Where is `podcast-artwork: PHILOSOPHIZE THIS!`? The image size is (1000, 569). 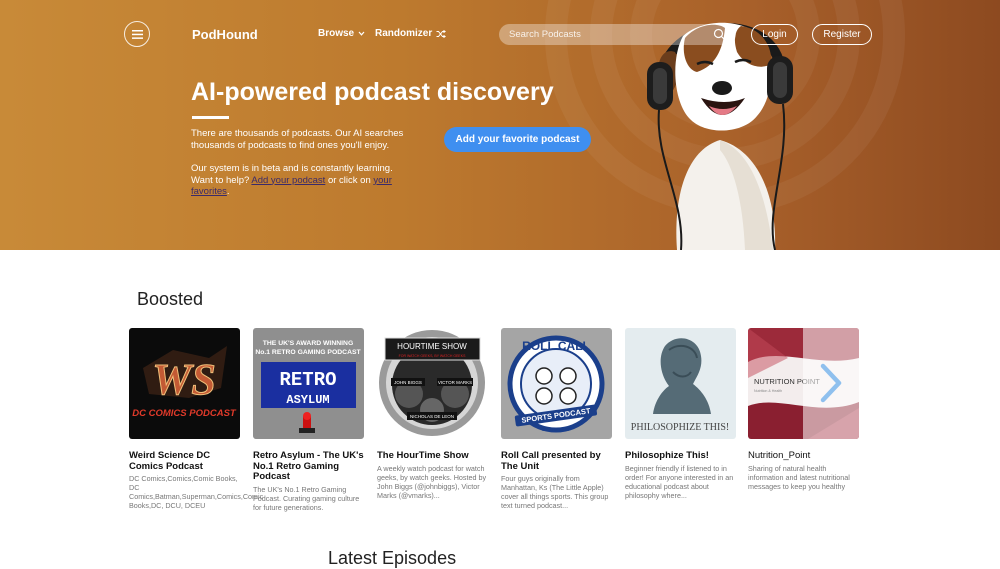 podcast-artwork: PHILOSOPHIZE THIS! is located at coordinates (680, 383).